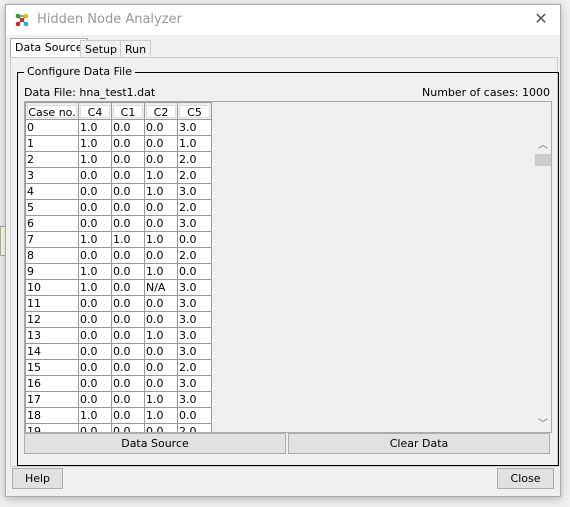 This screenshot has width=570, height=507. I want to click on table-cell: N/A, so click(161, 287).